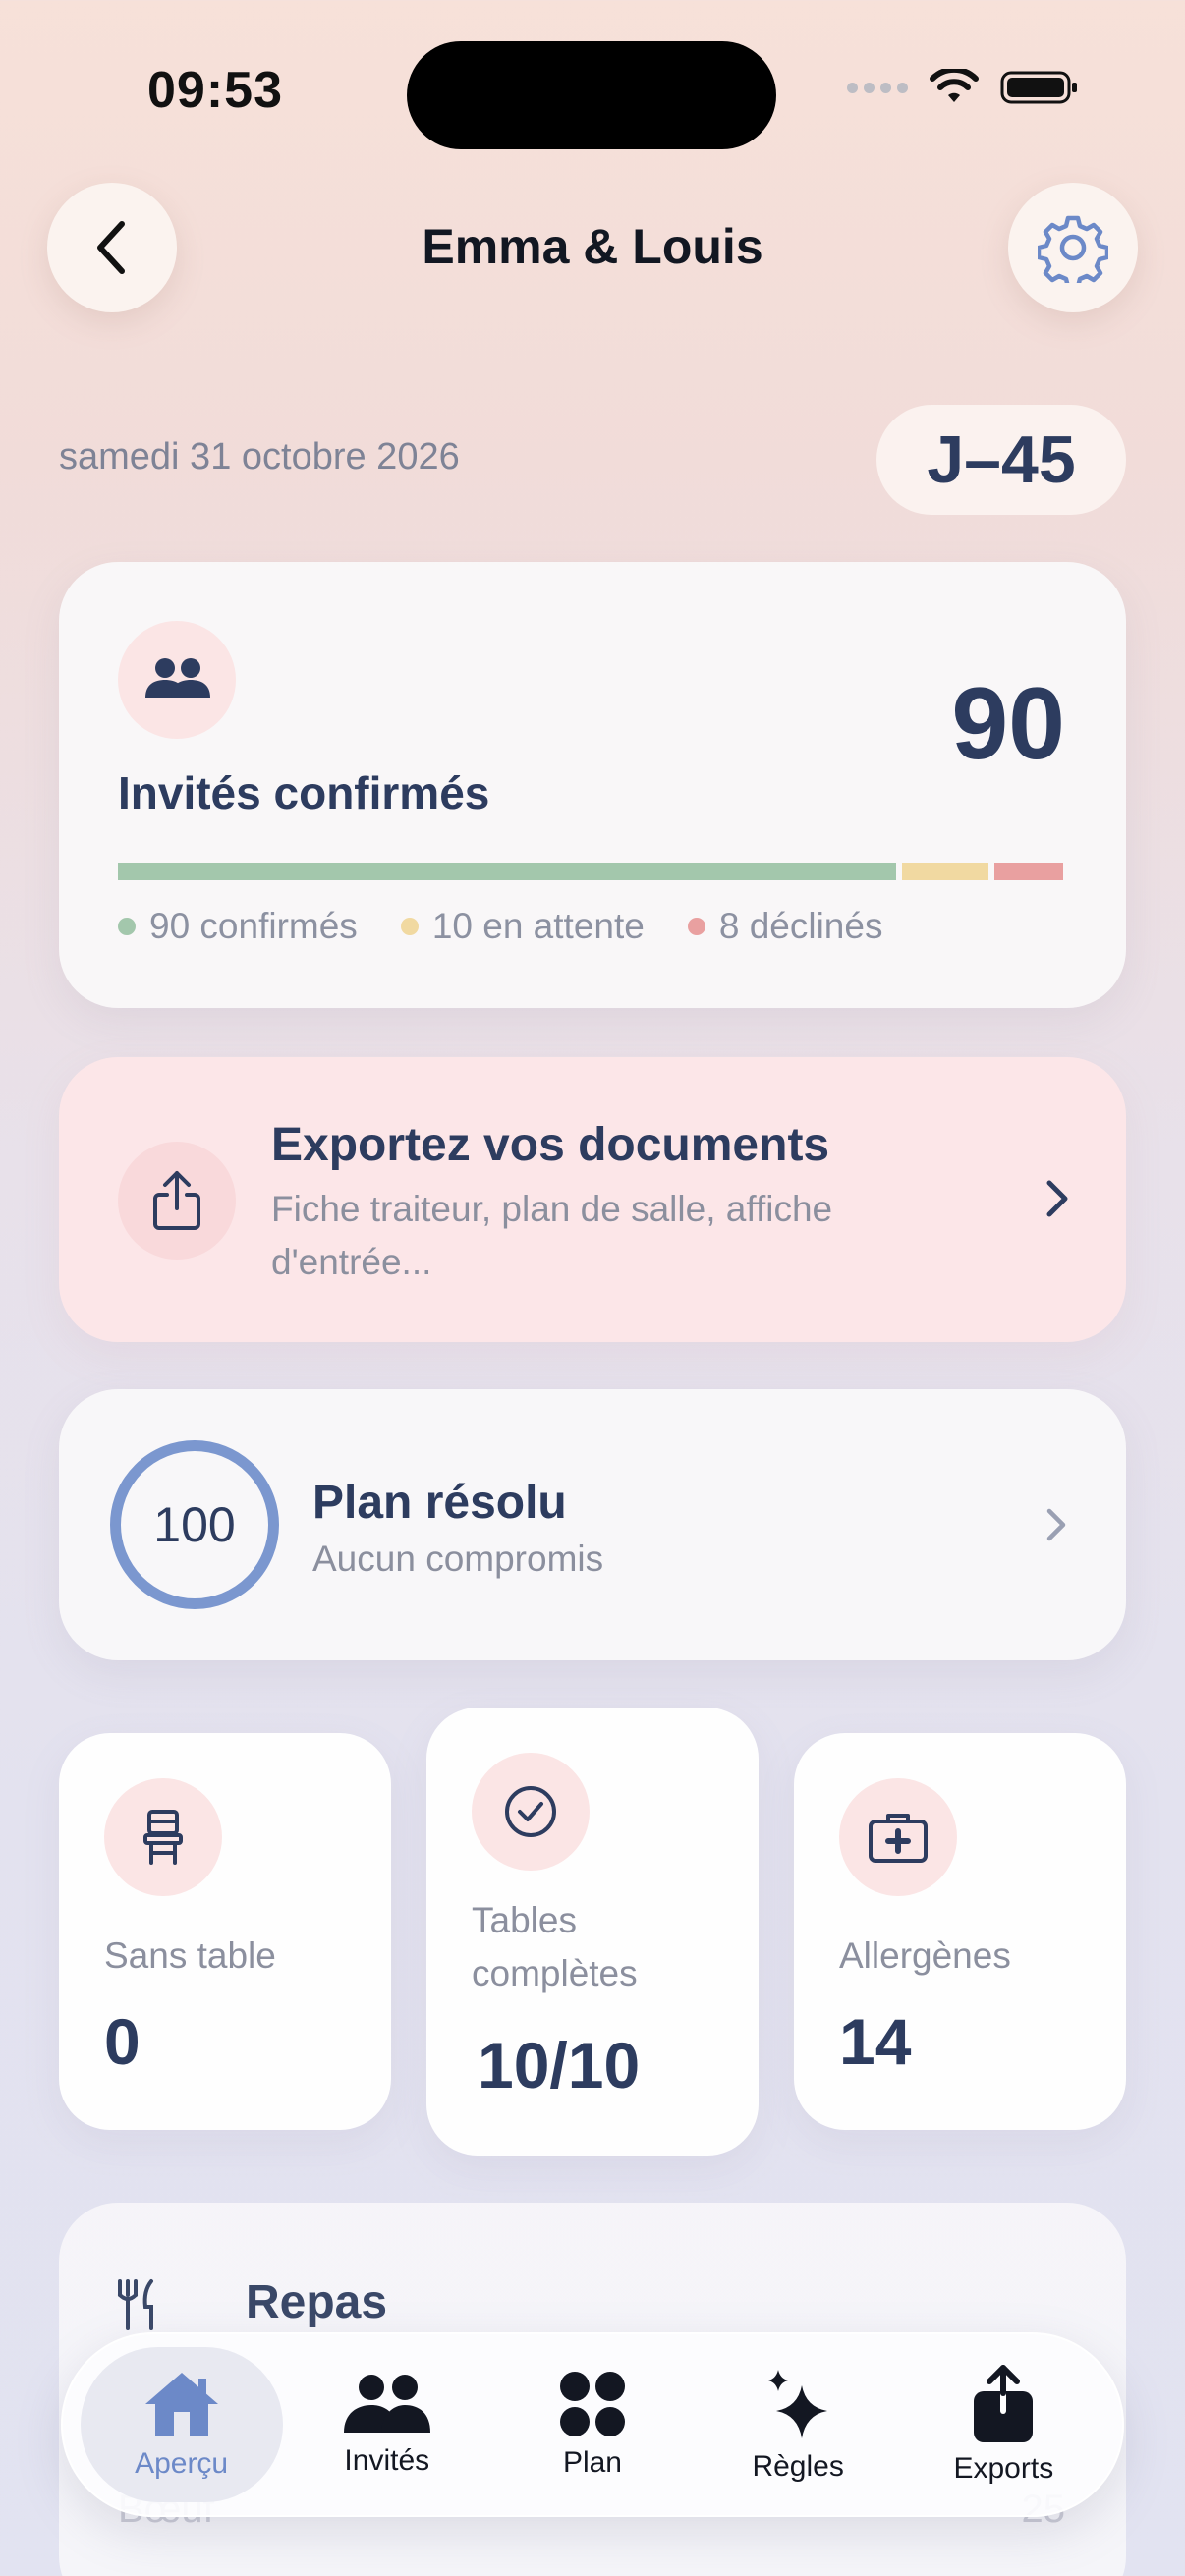 Image resolution: width=1185 pixels, height=2576 pixels. Describe the element at coordinates (523, 926) in the screenshot. I see `legend-pending: 10 en attente` at that location.